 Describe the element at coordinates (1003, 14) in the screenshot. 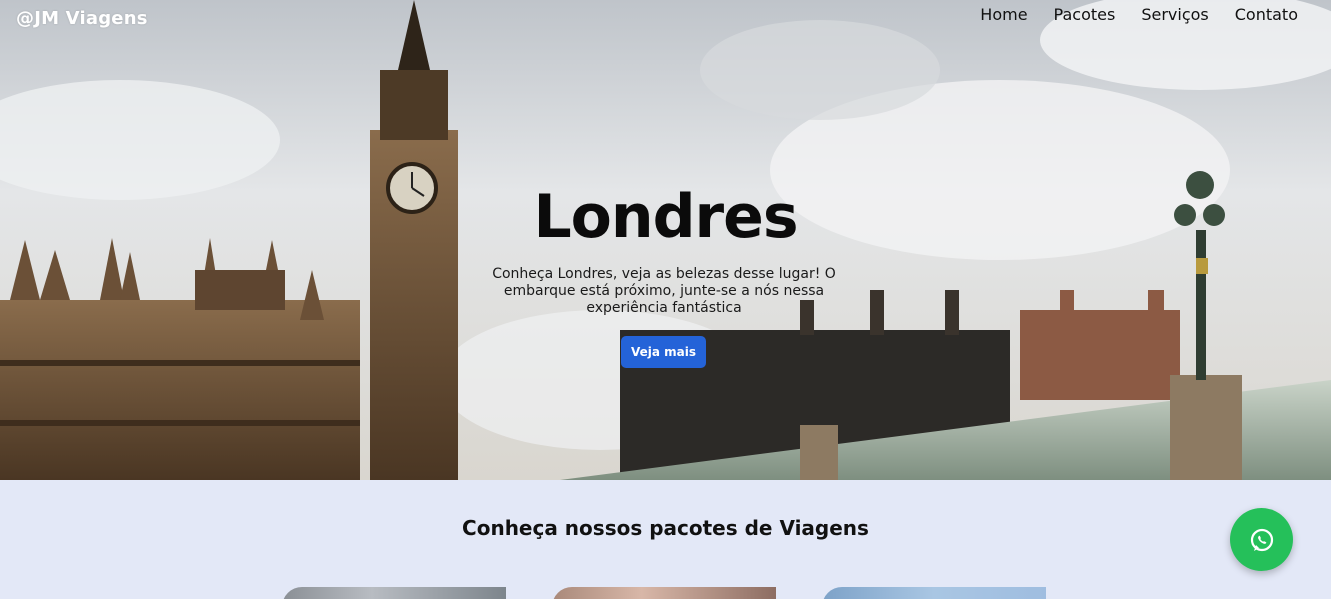

I see `nav-link-home: Home` at that location.